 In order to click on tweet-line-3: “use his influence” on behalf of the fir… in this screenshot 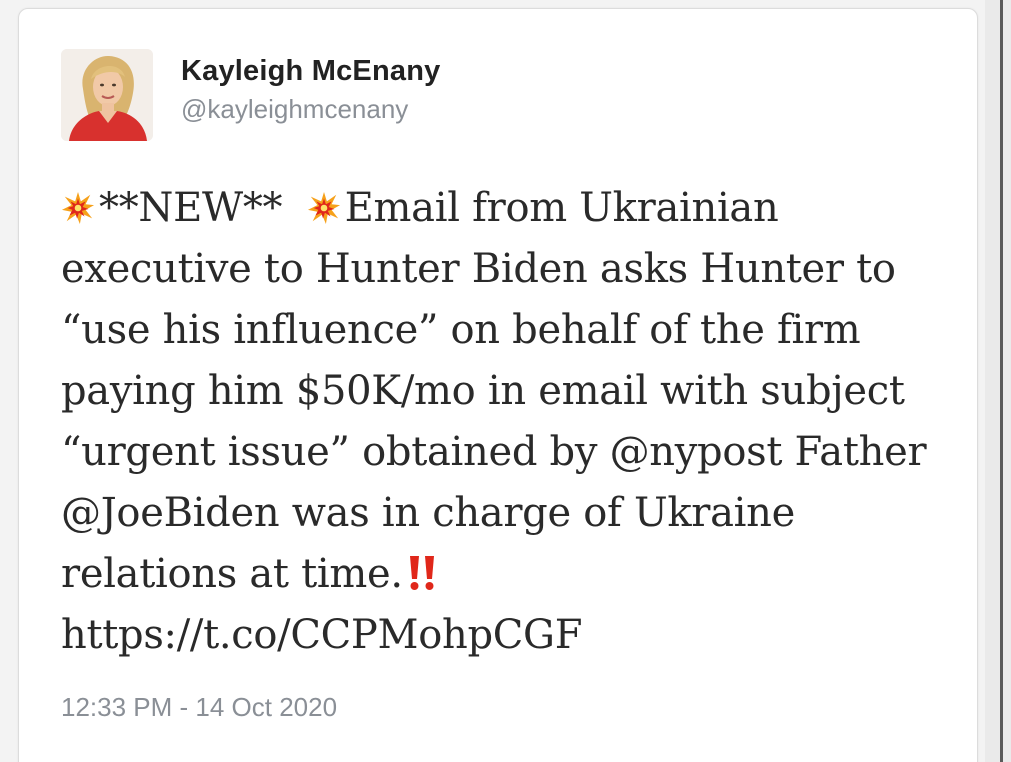, I will do `click(461, 330)`.